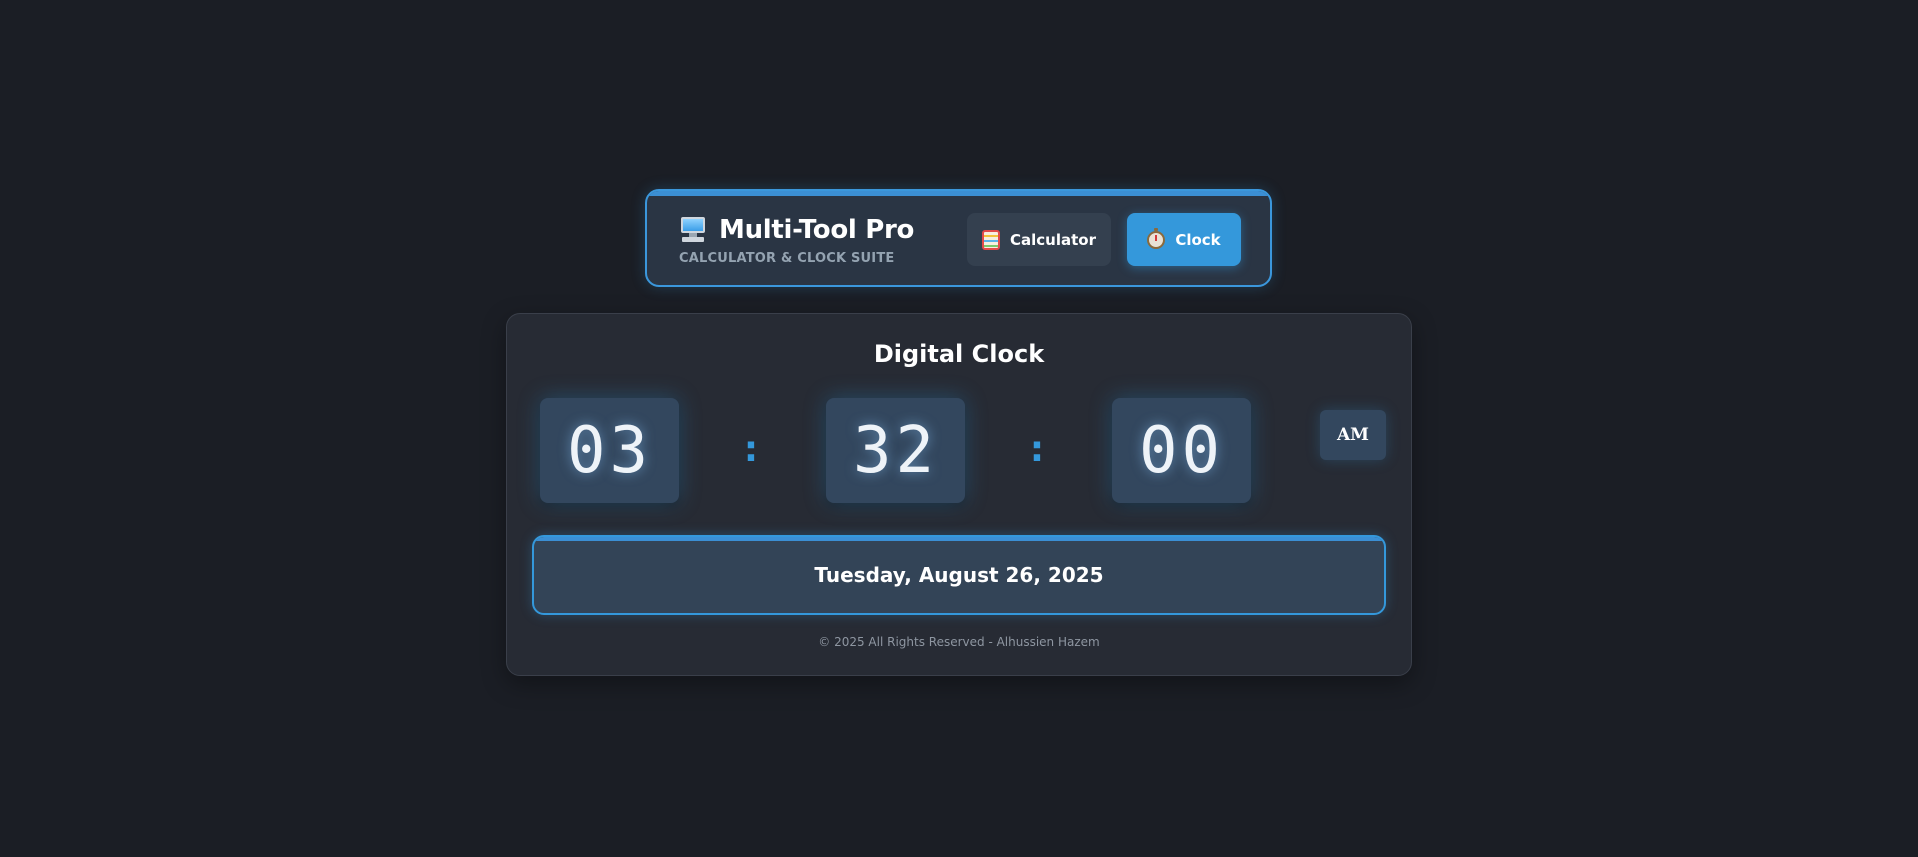  I want to click on stopwatch-icon, so click(1156, 238).